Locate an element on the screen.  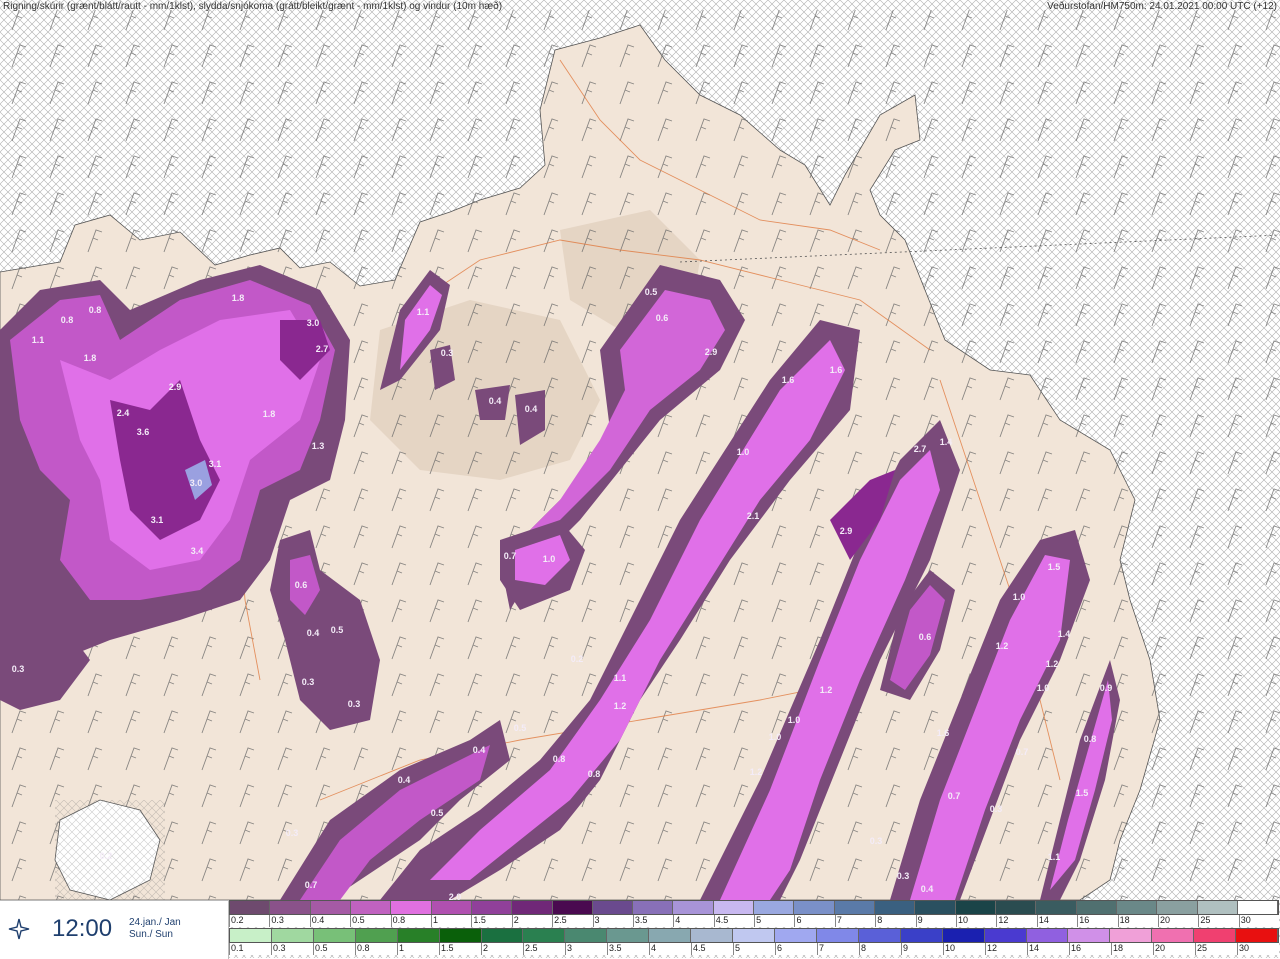
precip-label: 1.3 is located at coordinates (318, 446).